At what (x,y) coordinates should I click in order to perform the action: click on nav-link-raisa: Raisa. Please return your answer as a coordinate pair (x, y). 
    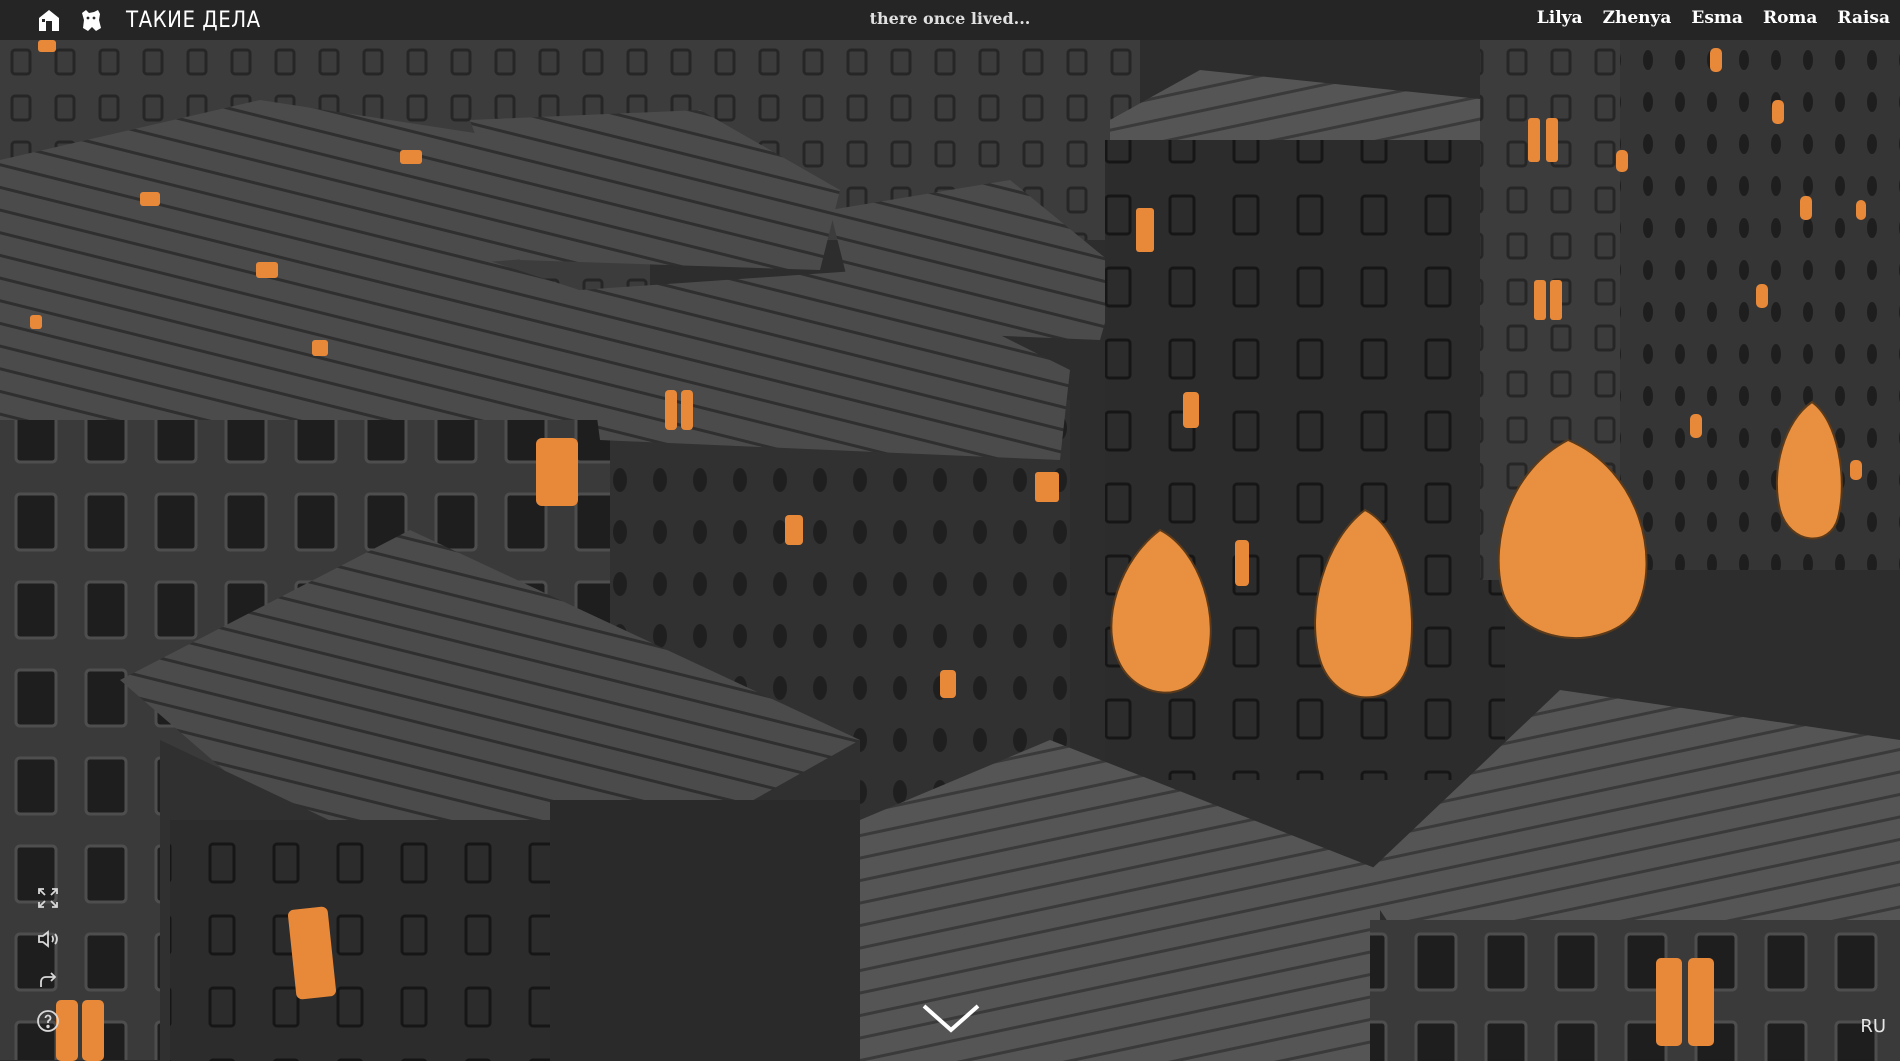
    Looking at the image, I should click on (1863, 18).